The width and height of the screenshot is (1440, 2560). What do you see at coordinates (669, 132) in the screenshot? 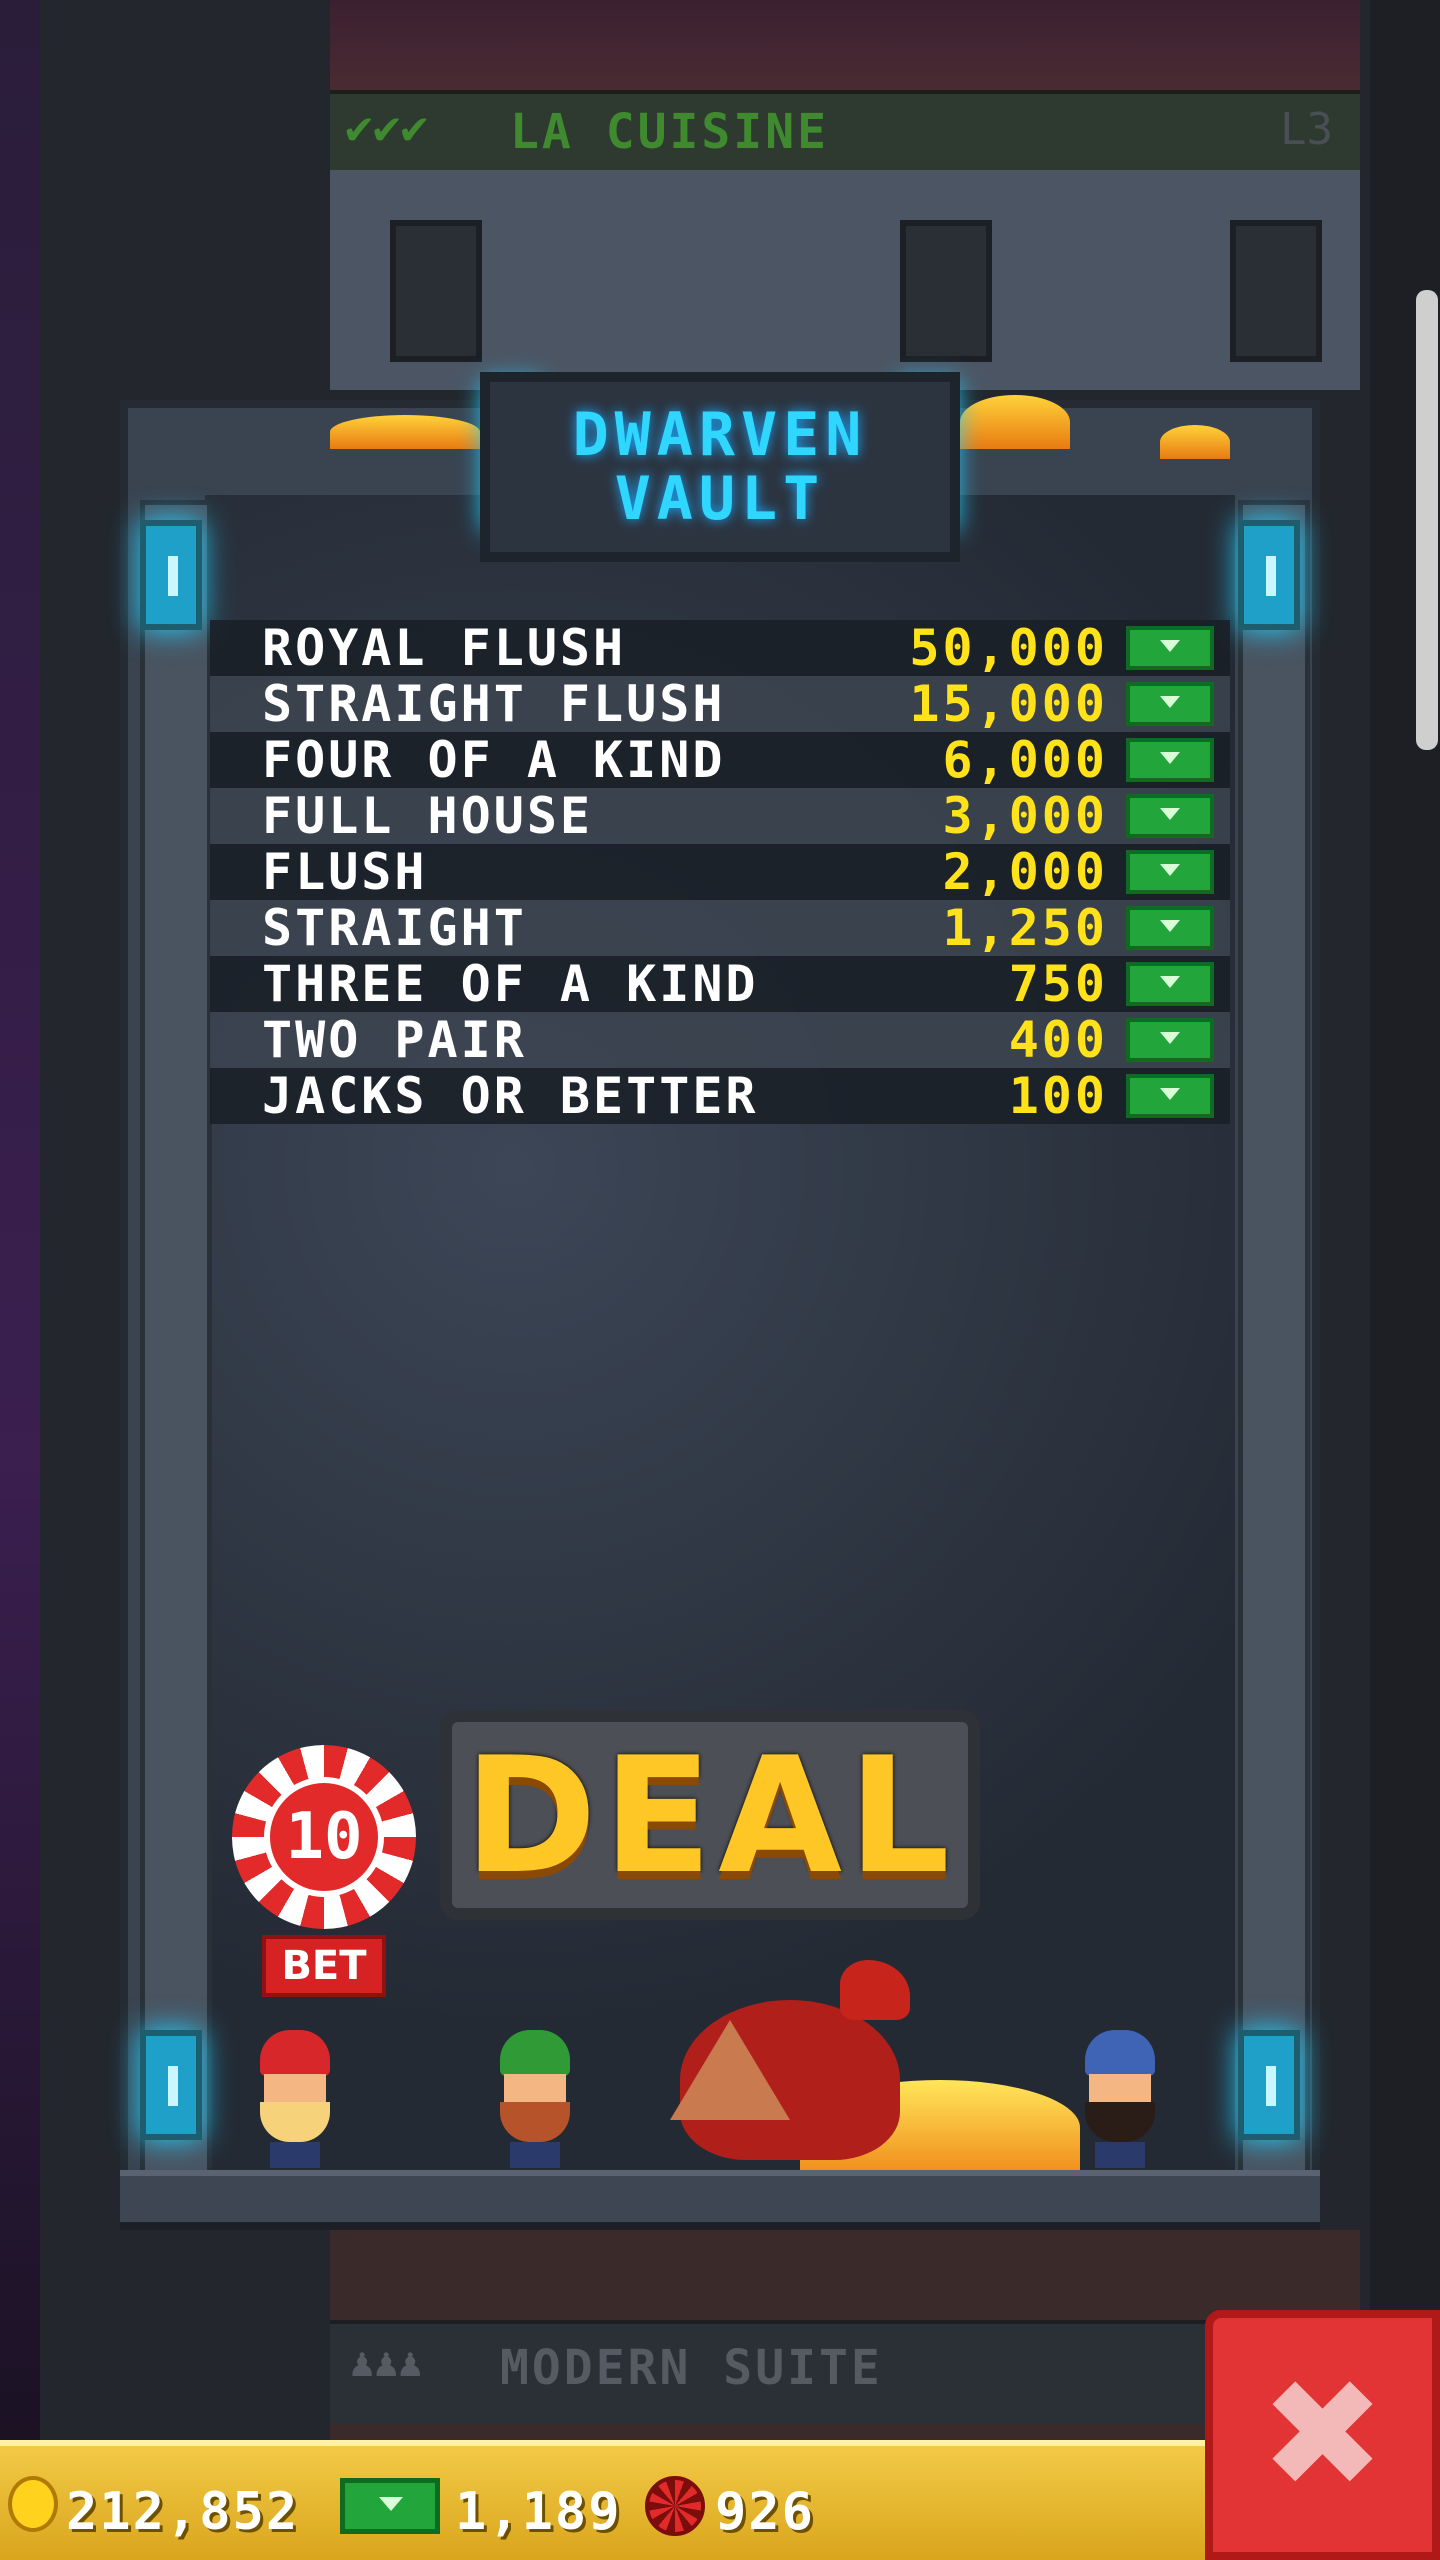
I see `floor-name-la-cuisine: LA CUISINE` at bounding box center [669, 132].